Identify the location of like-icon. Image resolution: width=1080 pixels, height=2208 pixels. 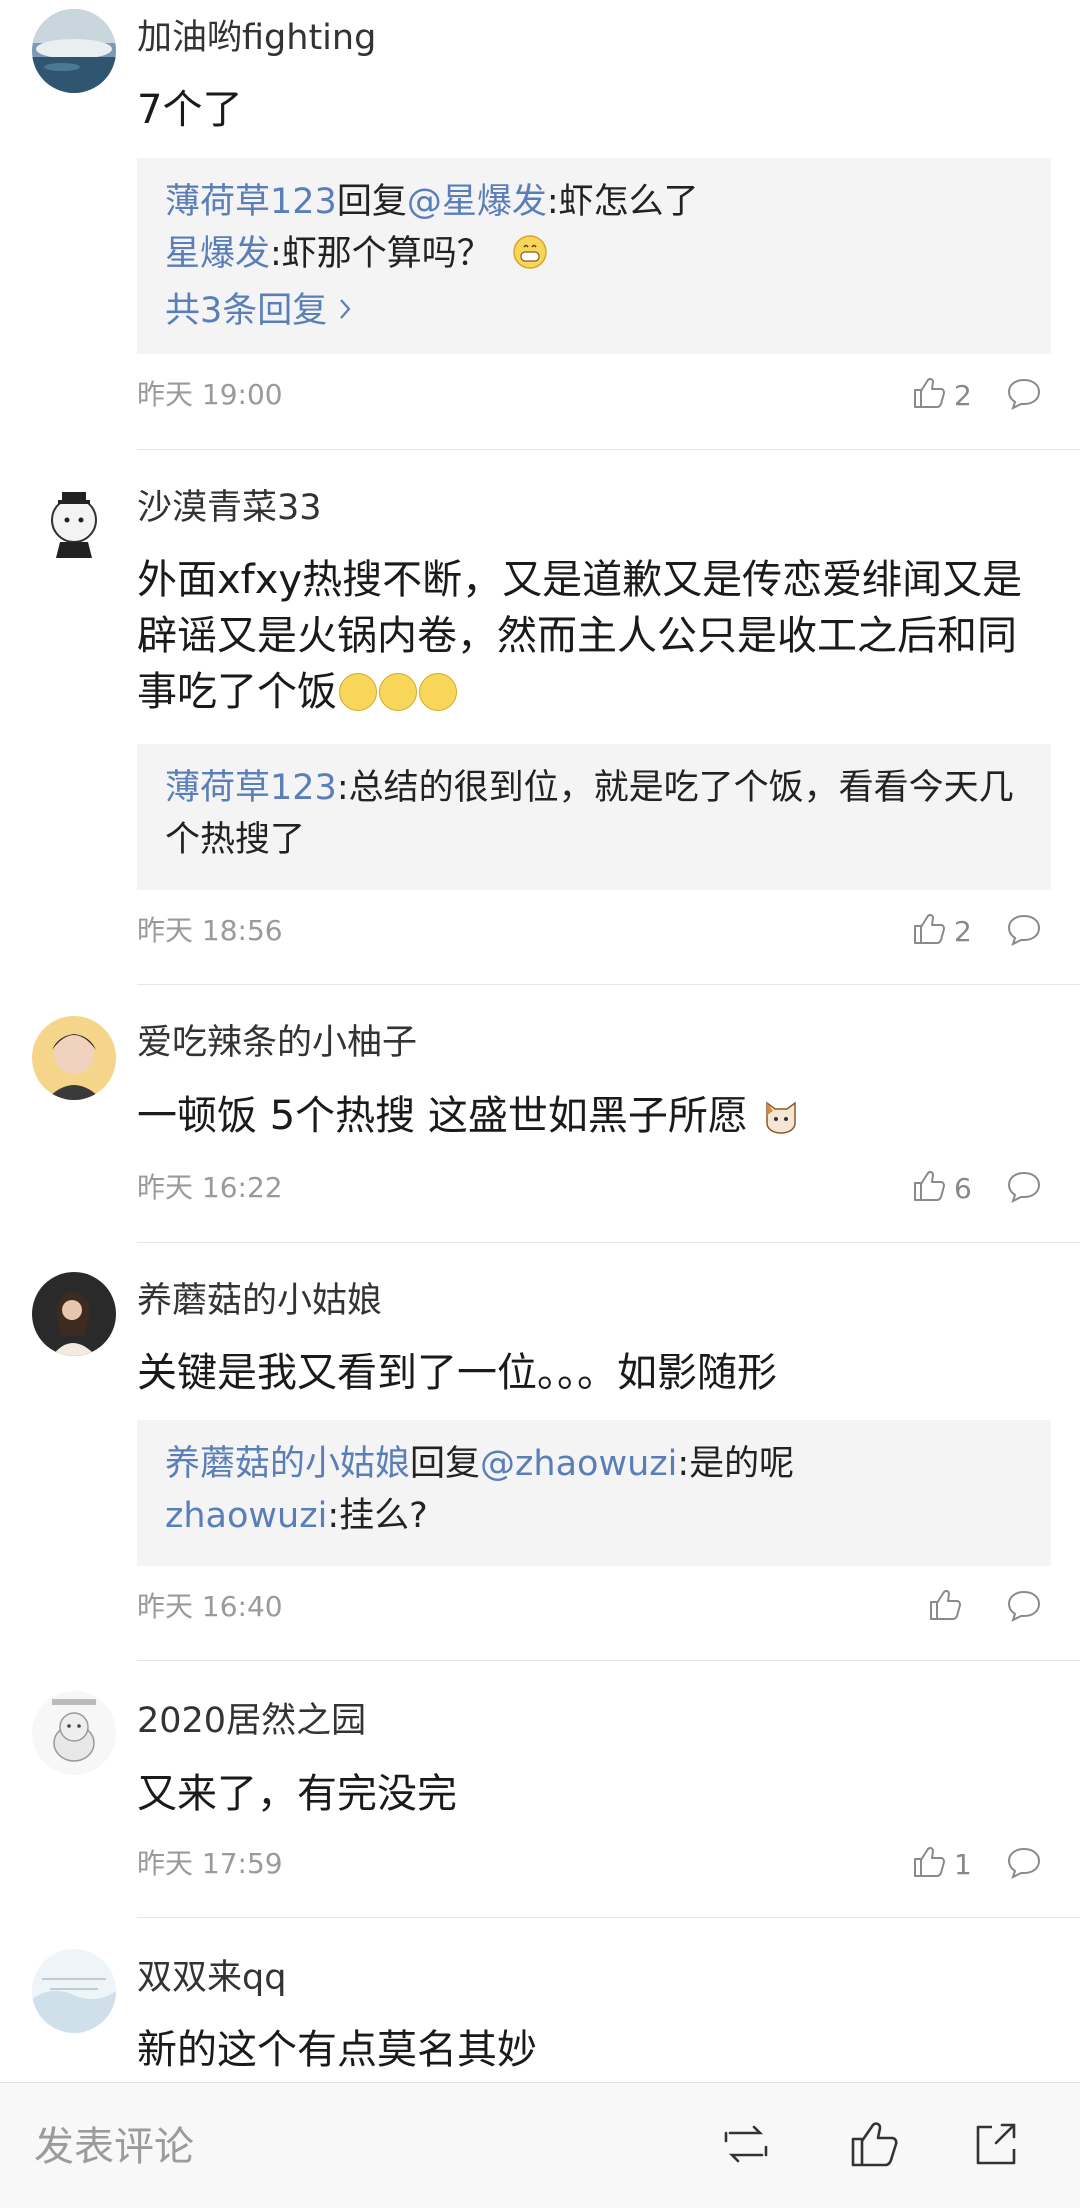
(875, 2146).